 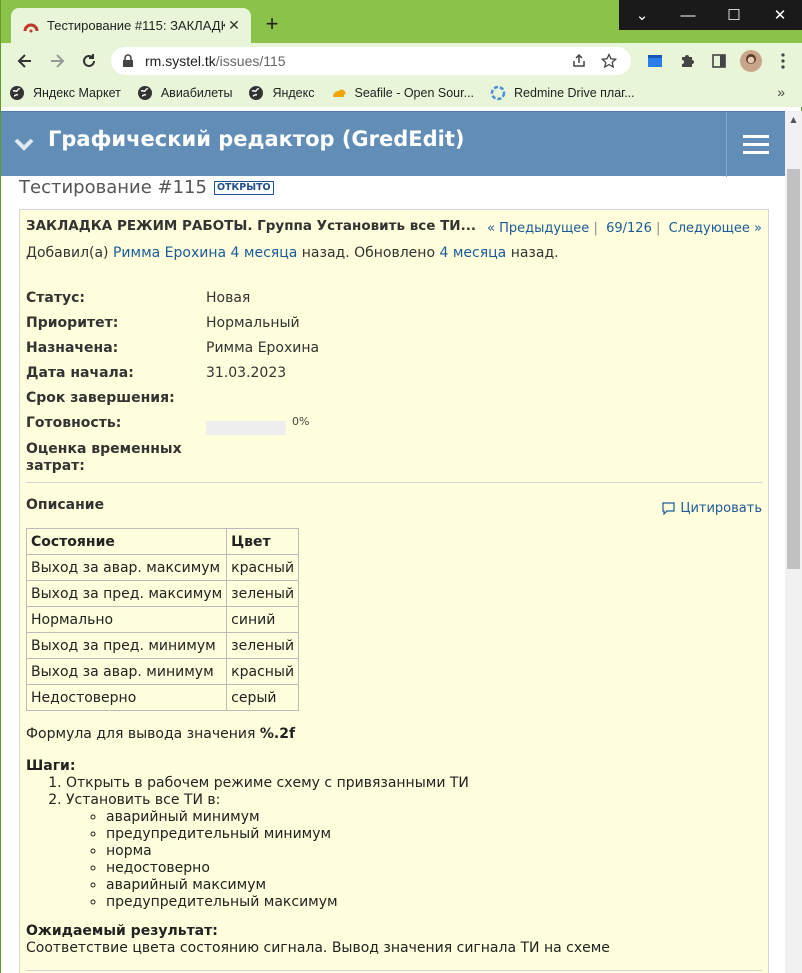 I want to click on window-controls: ⌄ — ☐ ✕, so click(x=710, y=15).